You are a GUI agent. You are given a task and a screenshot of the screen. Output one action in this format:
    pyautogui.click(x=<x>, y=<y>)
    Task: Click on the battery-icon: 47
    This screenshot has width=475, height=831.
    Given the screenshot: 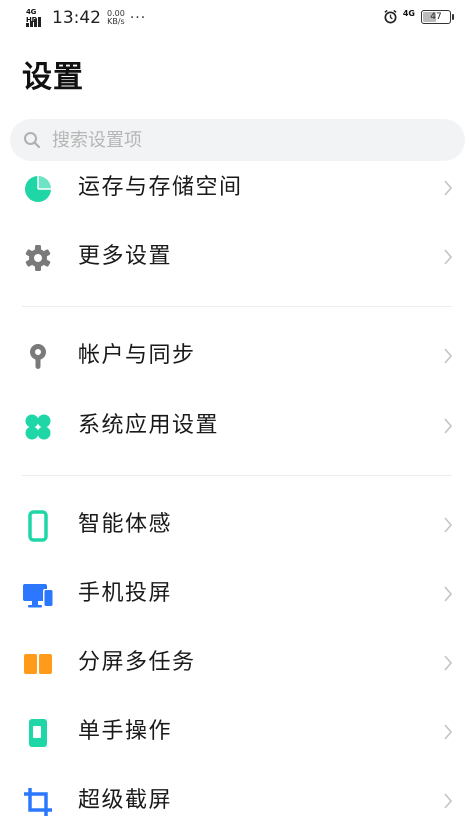 What is the action you would take?
    pyautogui.click(x=437, y=16)
    